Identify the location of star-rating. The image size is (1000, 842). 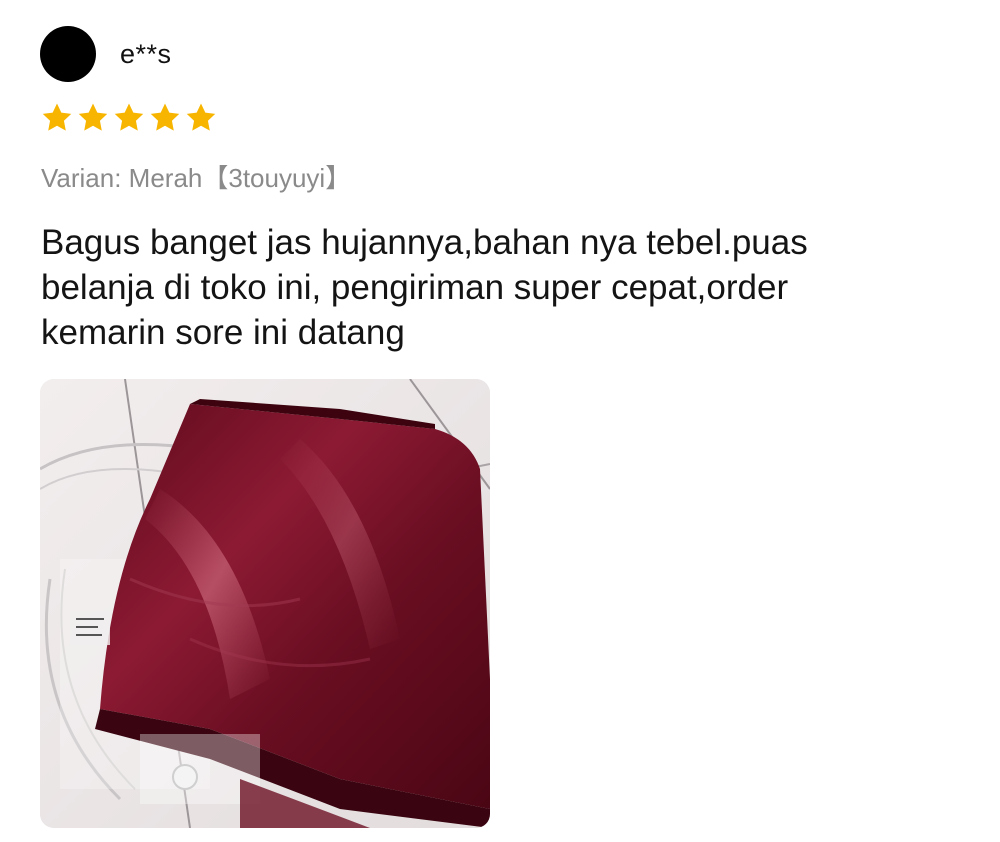
(129, 118).